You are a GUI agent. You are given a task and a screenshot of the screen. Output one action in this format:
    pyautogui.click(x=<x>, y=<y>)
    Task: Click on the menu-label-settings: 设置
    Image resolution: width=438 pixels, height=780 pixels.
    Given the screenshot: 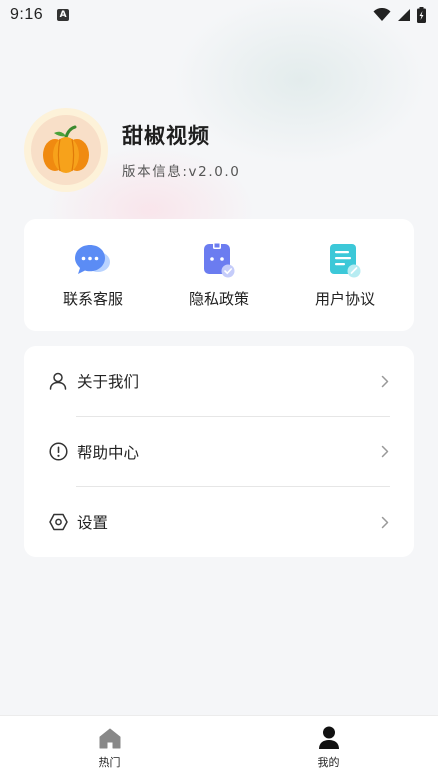 What is the action you would take?
    pyautogui.click(x=93, y=523)
    